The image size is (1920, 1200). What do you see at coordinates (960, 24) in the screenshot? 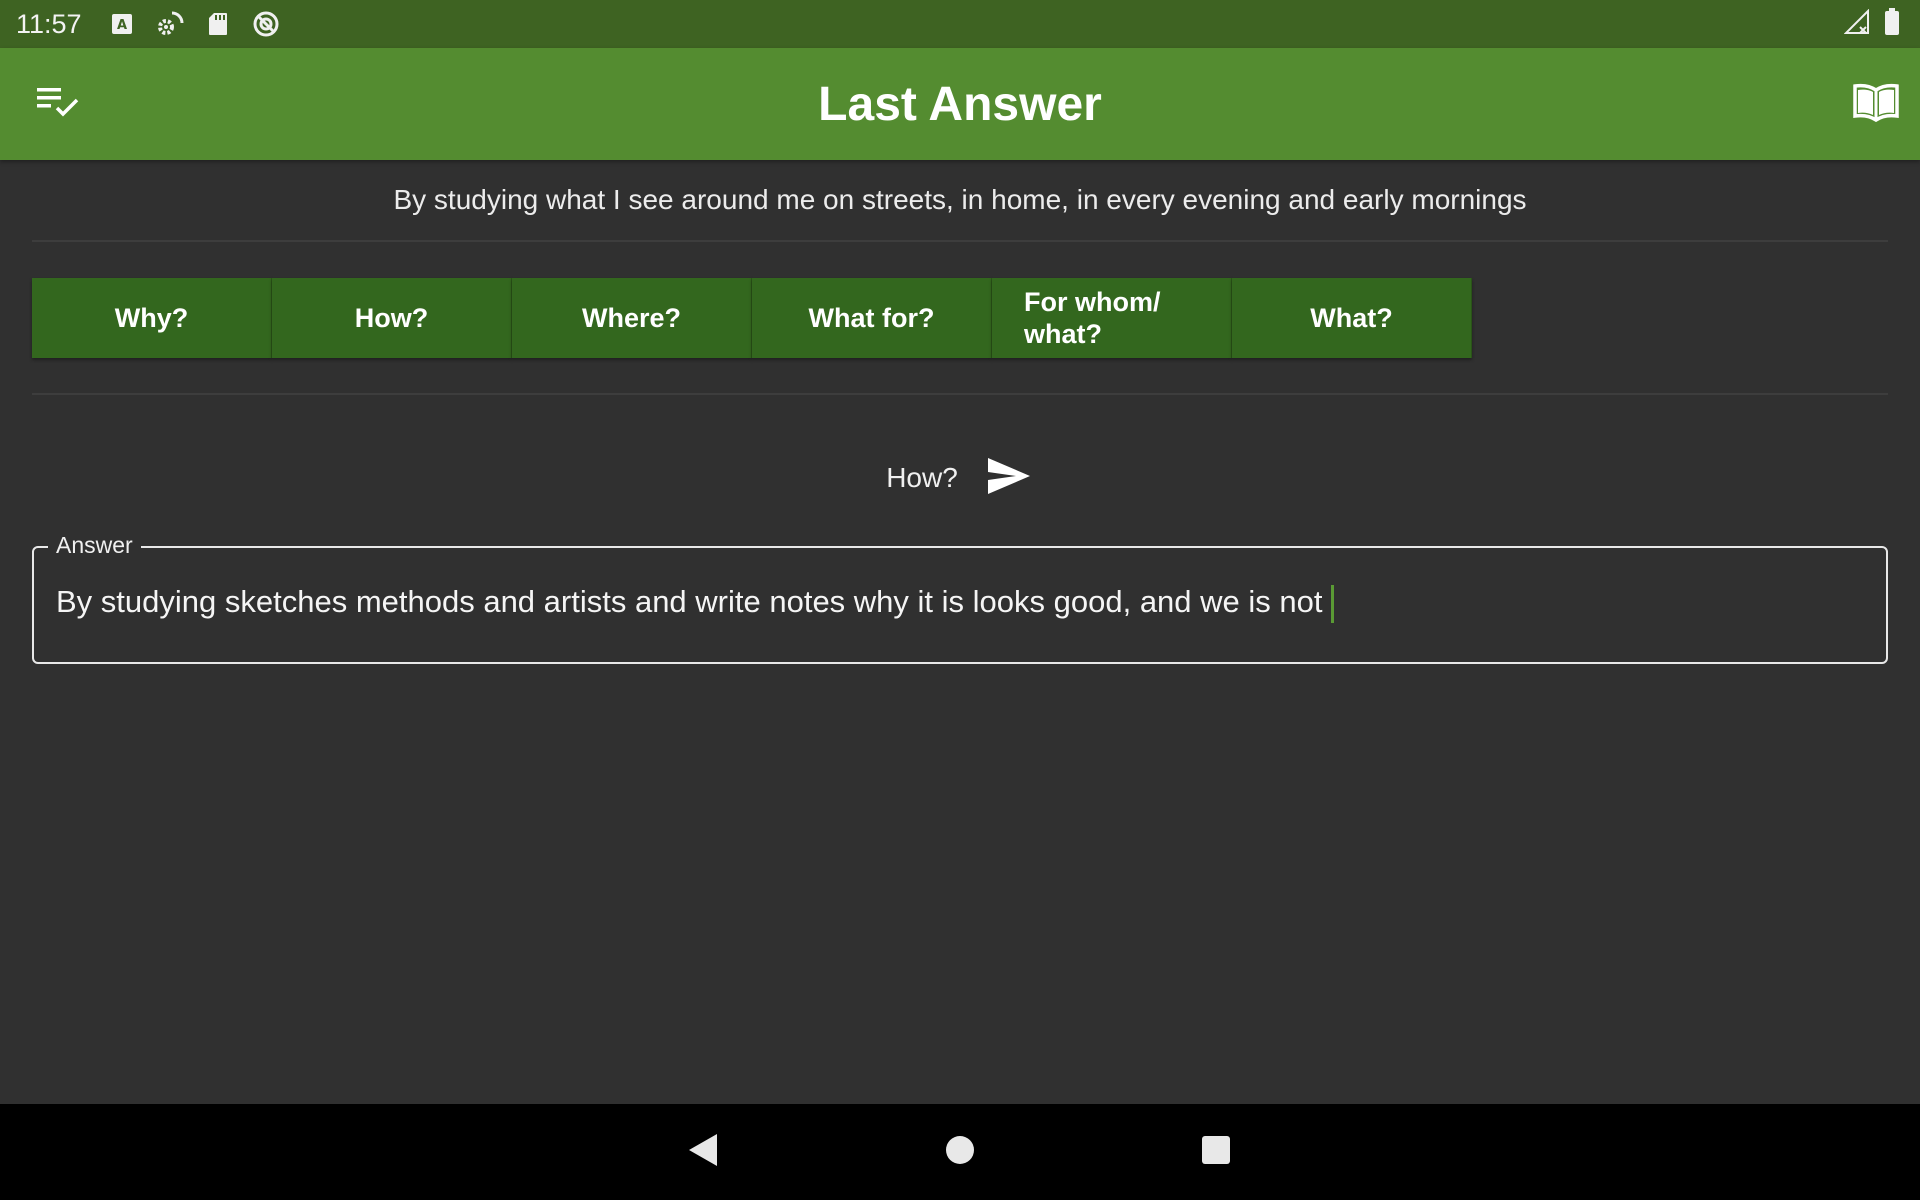
I see `status-bar: 11:57 A` at bounding box center [960, 24].